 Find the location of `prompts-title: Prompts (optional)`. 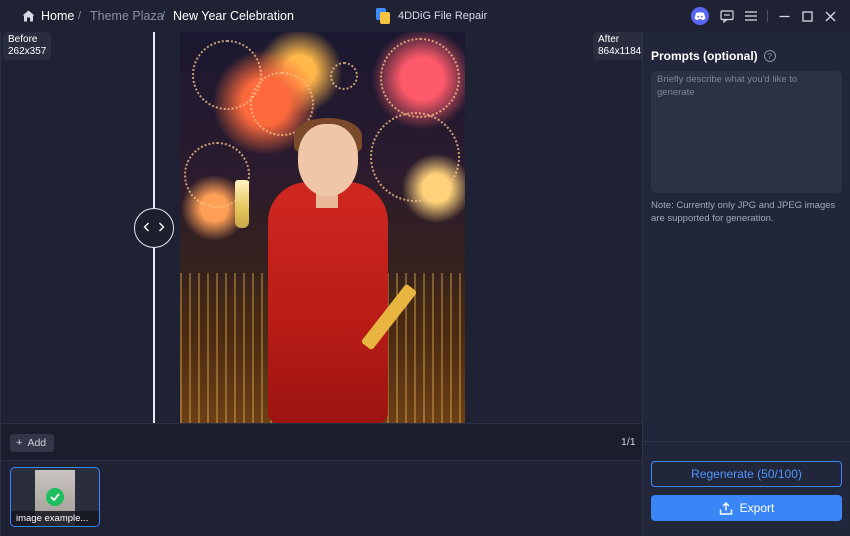

prompts-title: Prompts (optional) is located at coordinates (704, 56).